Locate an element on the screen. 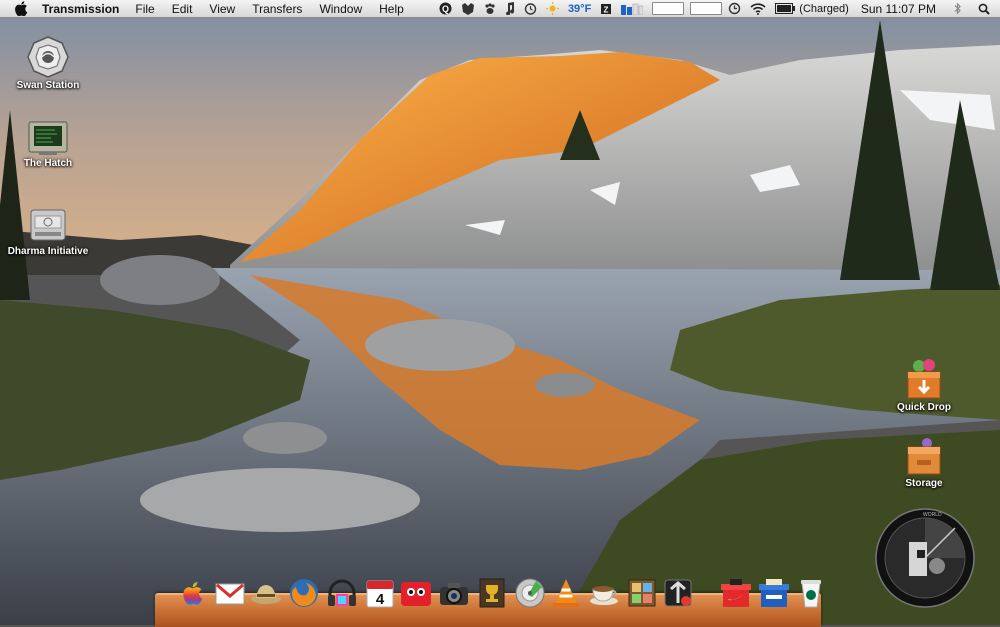  dock-nike-box is located at coordinates (736, 595).